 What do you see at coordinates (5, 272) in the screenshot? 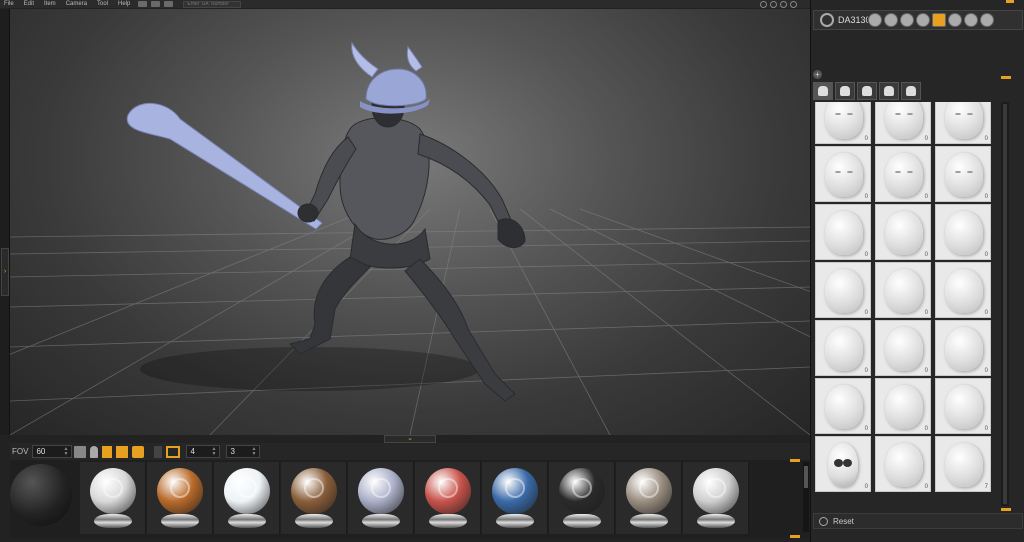
I see `chevron-right-icon: ›` at bounding box center [5, 272].